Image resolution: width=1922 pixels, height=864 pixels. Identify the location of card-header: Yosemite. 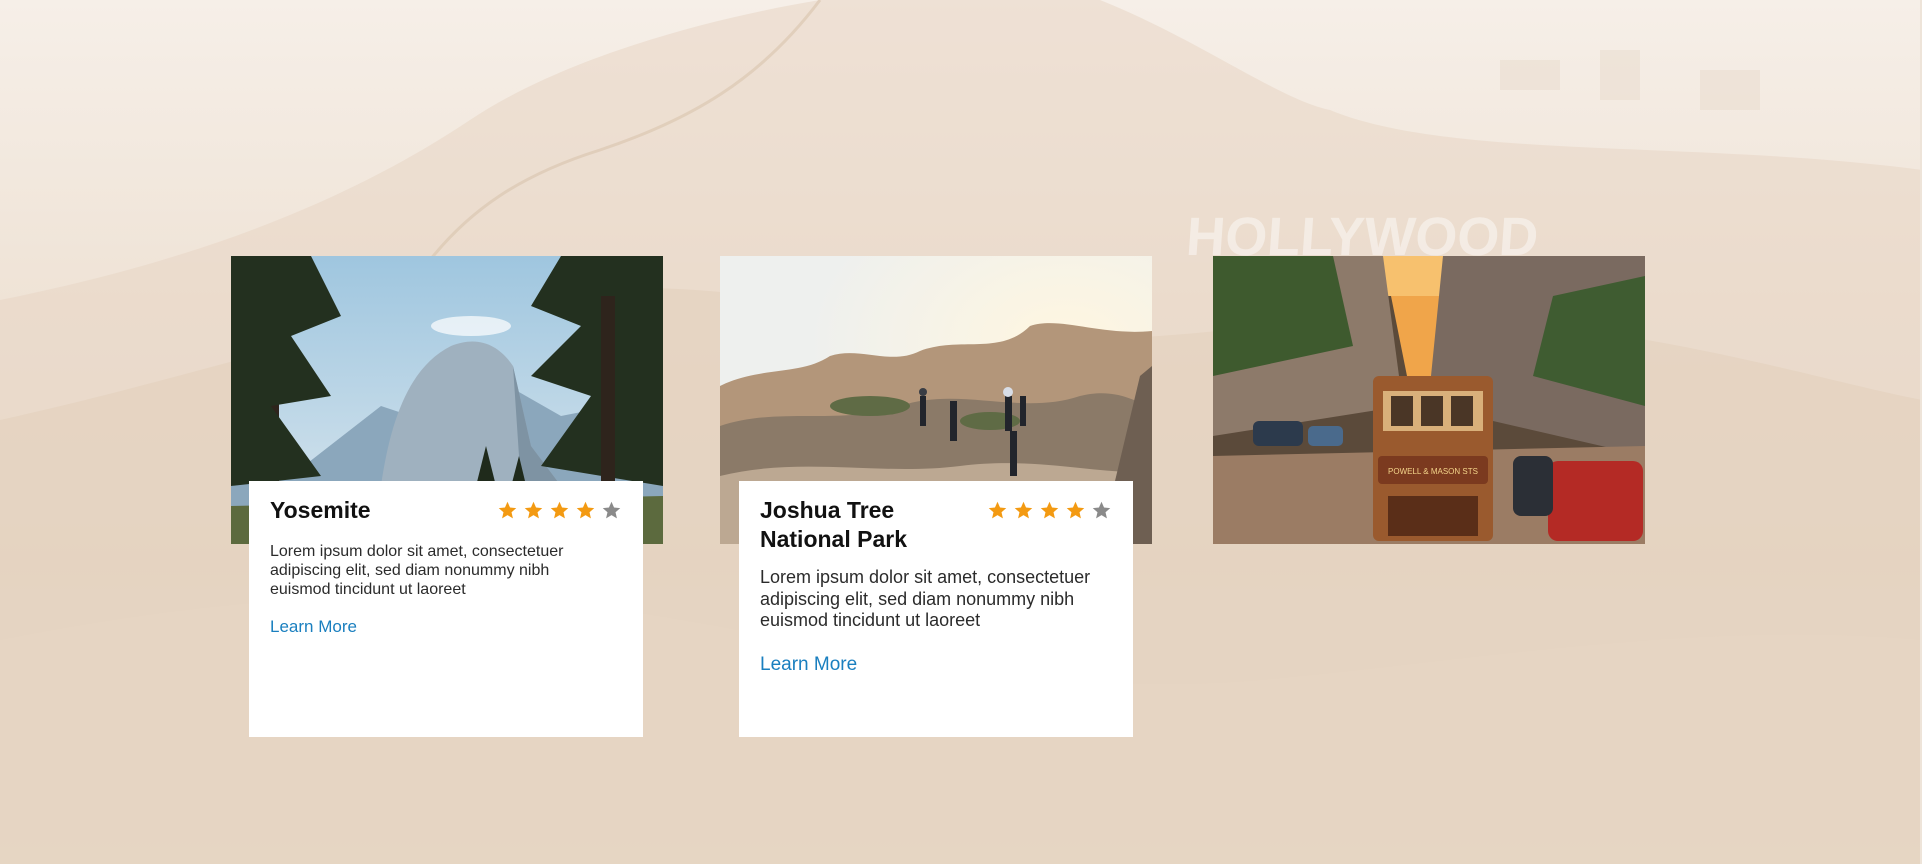
(446, 510).